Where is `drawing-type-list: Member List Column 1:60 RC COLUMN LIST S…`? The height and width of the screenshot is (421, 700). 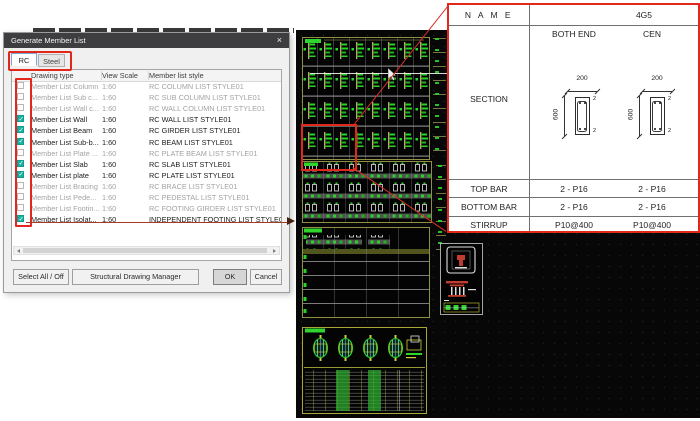 drawing-type-list: Member List Column 1:60 RC COLUMN LIST S… is located at coordinates (146, 153).